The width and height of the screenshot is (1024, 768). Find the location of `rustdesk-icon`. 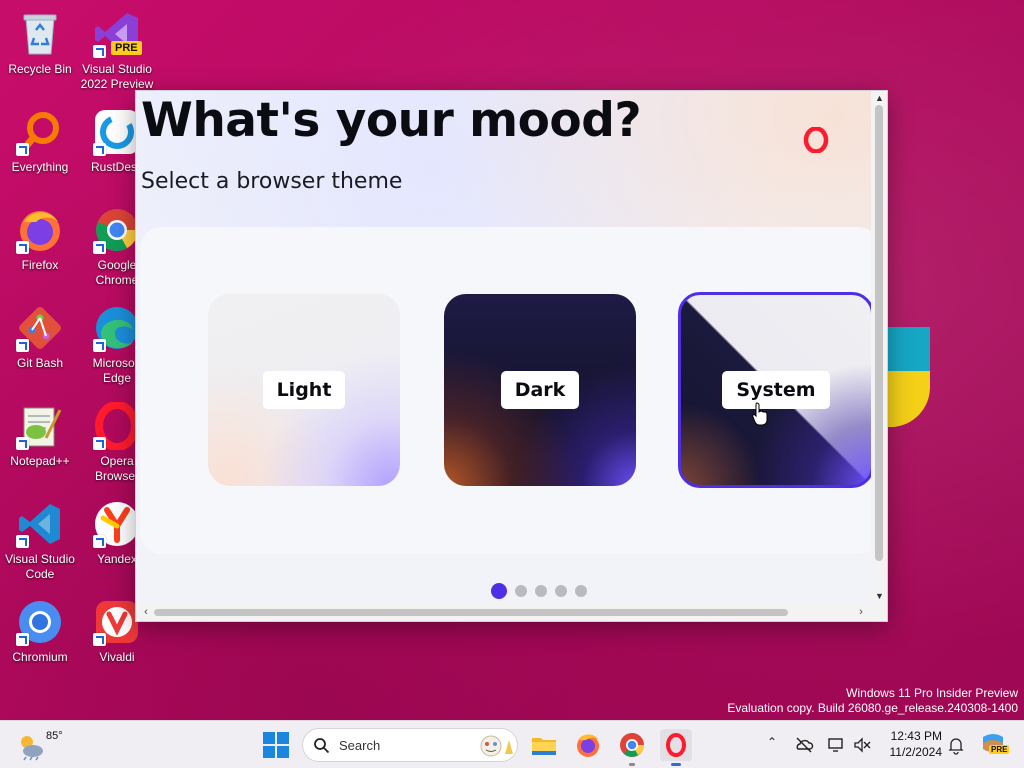

rustdesk-icon is located at coordinates (117, 132).